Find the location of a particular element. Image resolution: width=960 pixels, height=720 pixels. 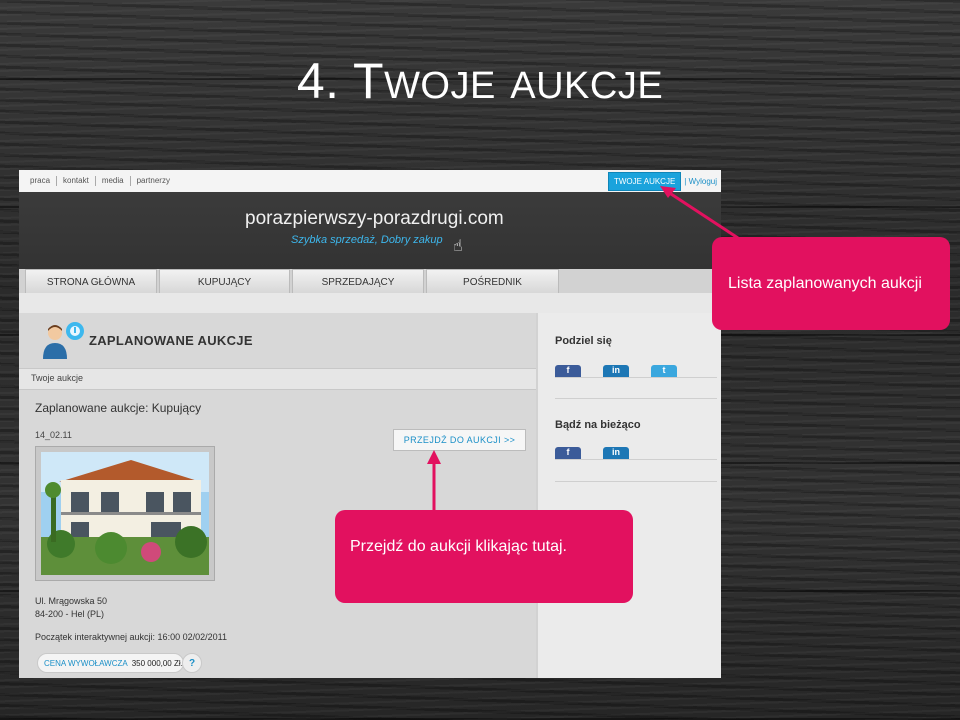

slide-title: 4. TWOJE AUKCJE is located at coordinates (480, 81).